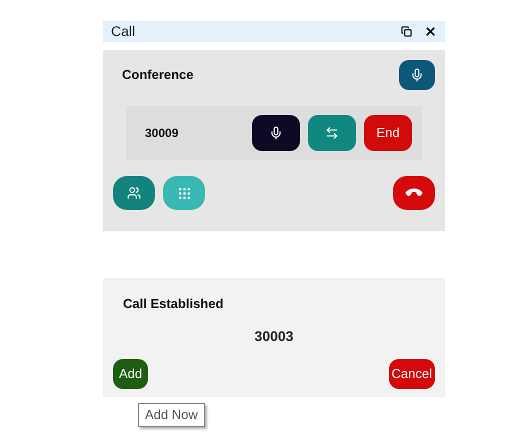 This screenshot has height=433, width=522. Describe the element at coordinates (184, 193) in the screenshot. I see `dialpad-icon` at that location.